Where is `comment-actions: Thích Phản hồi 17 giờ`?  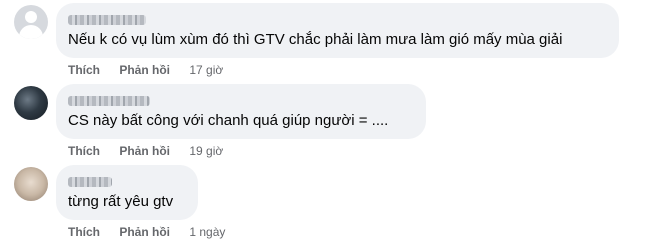
comment-actions: Thích Phản hồi 17 giờ is located at coordinates (145, 70).